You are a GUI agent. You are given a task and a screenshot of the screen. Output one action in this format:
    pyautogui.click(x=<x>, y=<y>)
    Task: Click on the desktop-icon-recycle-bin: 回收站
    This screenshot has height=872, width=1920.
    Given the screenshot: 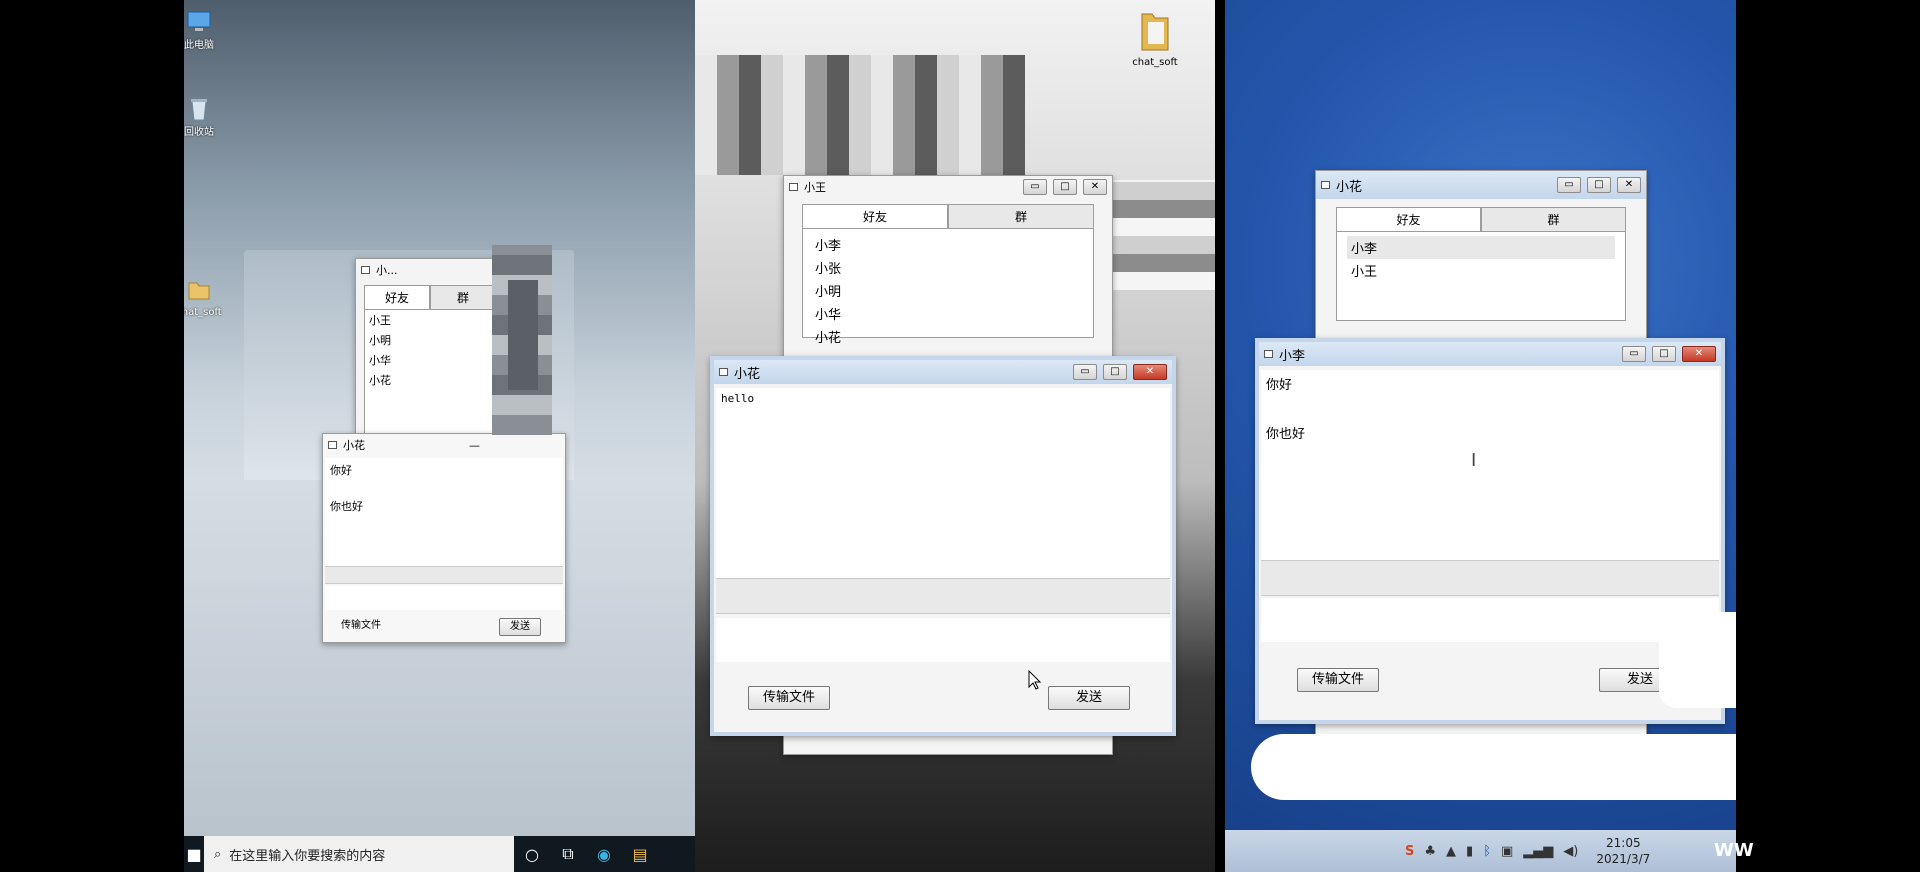 What is the action you would take?
    pyautogui.click(x=209, y=117)
    